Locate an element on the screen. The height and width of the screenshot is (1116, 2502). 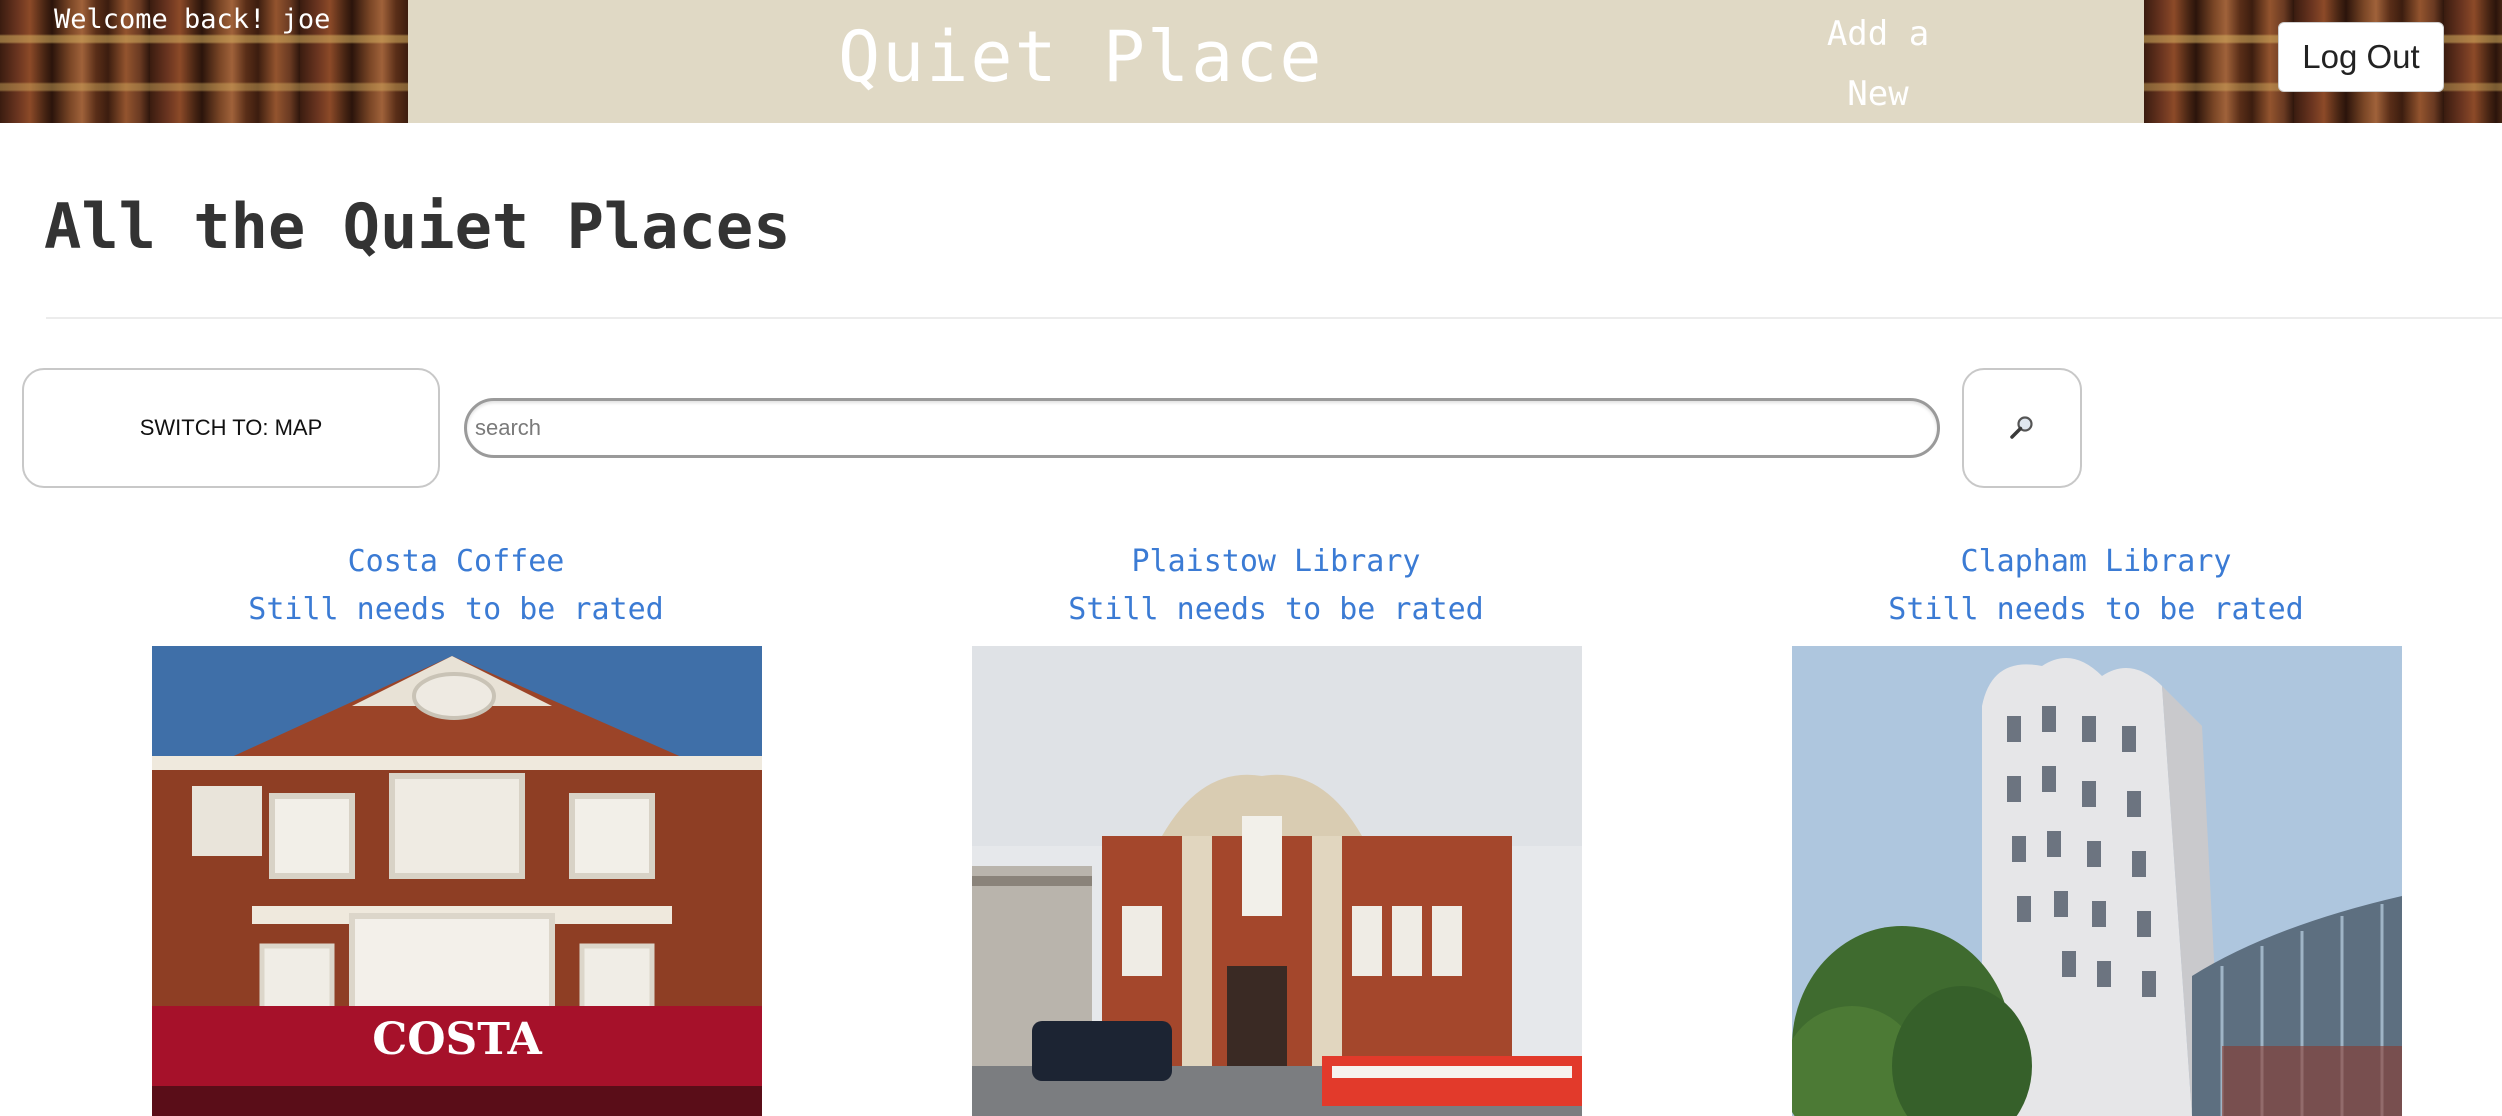
clapham-library-building-photo is located at coordinates (2097, 881).